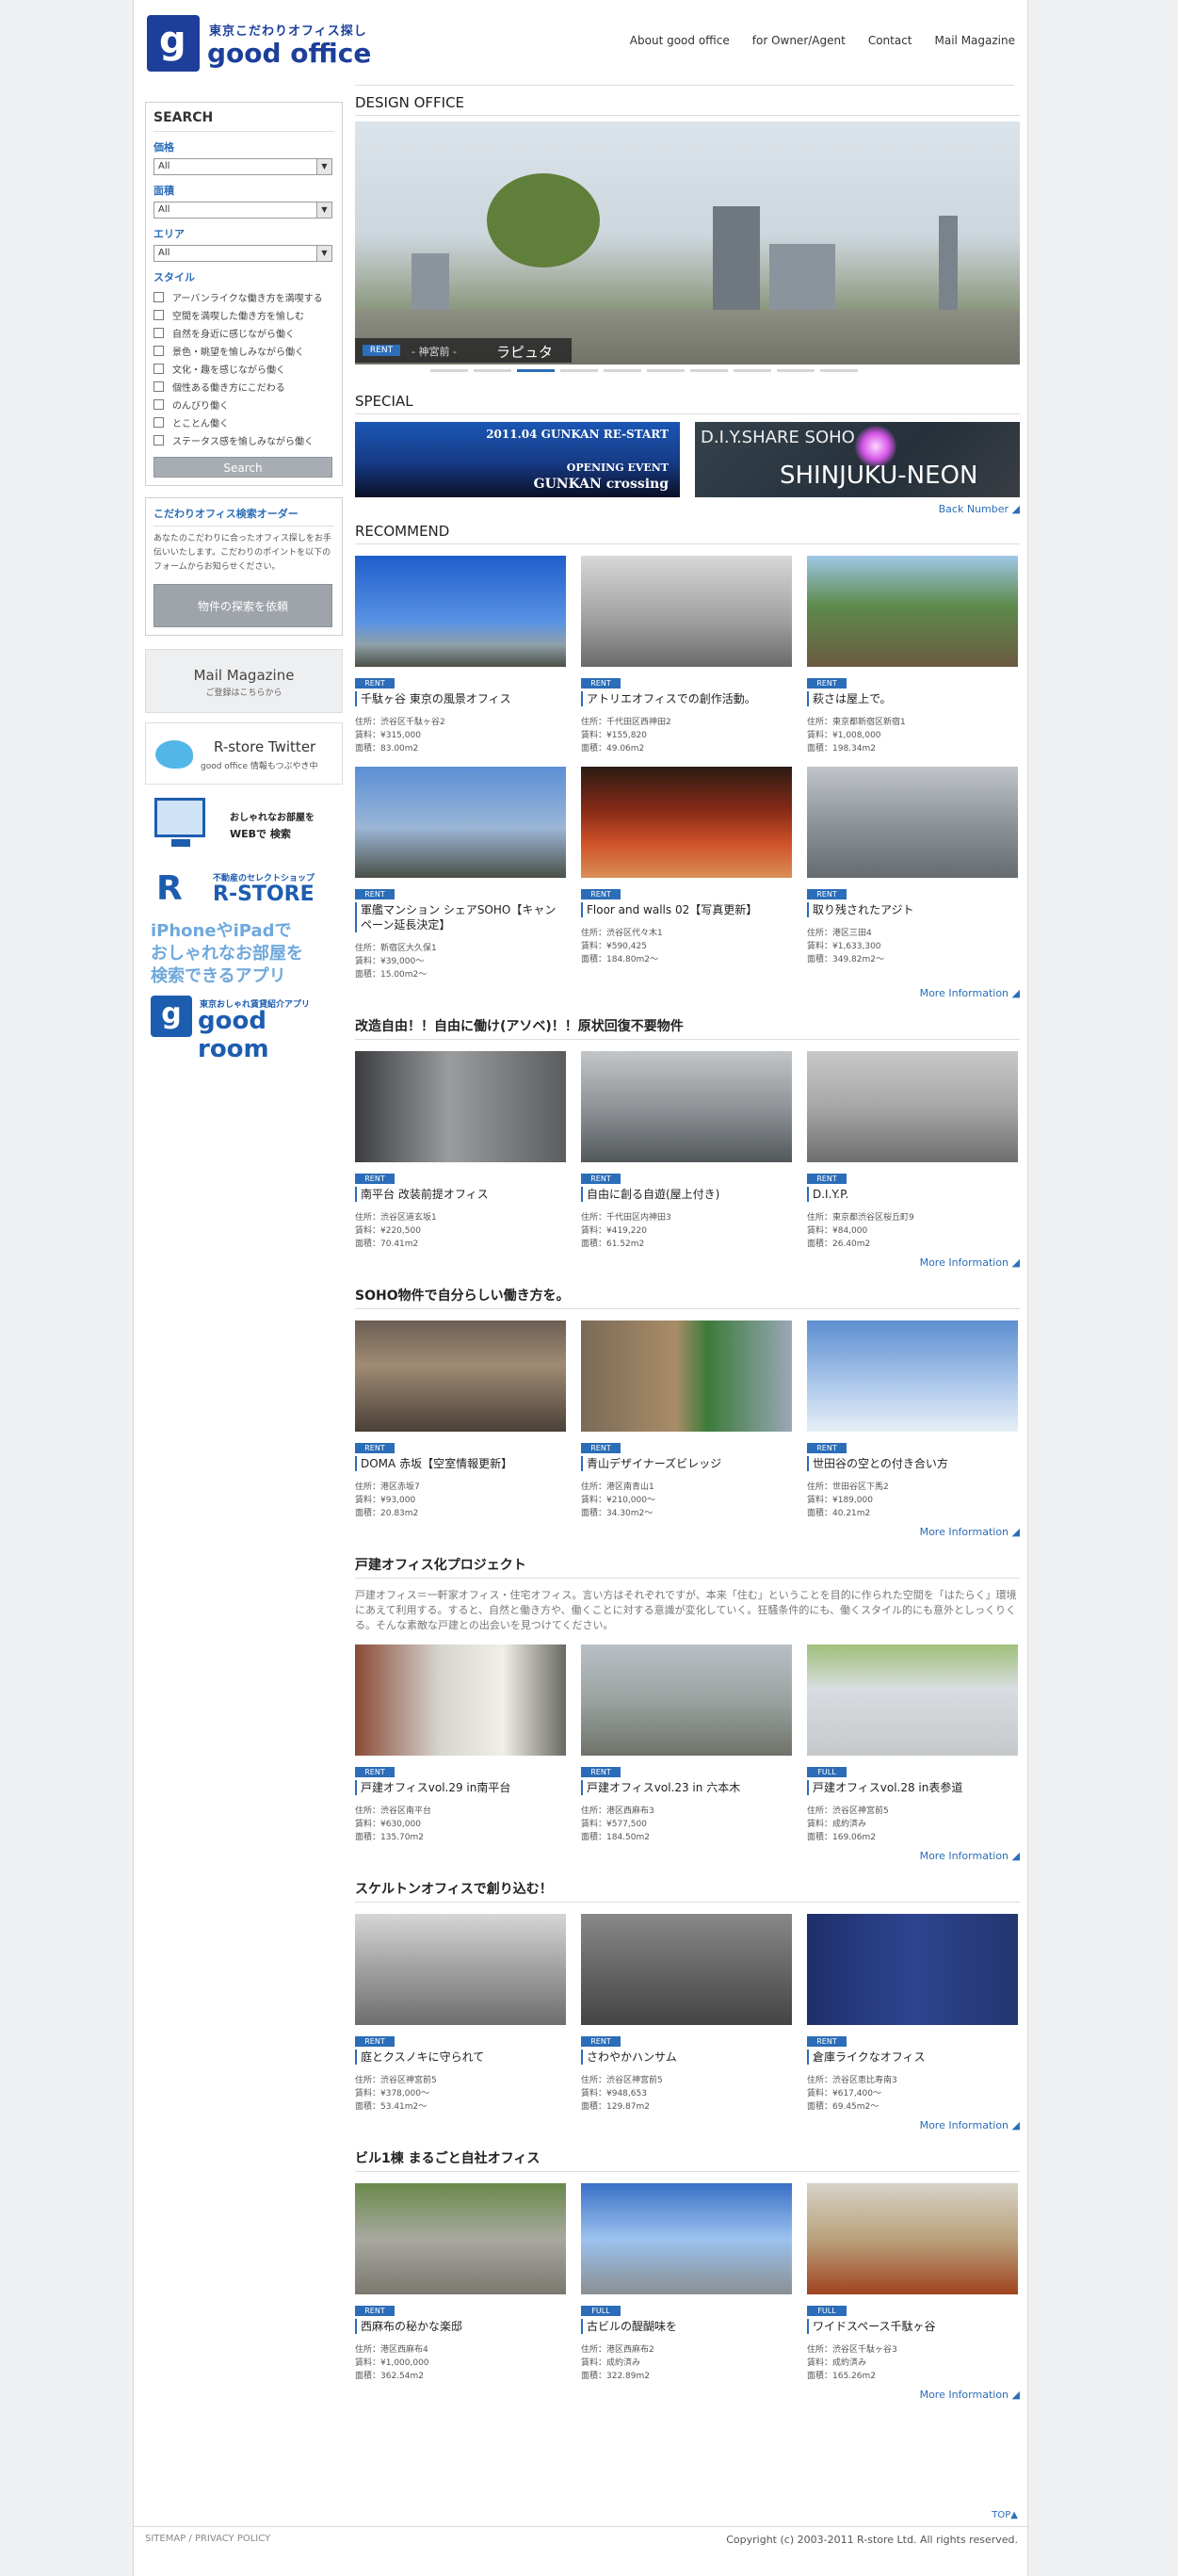  Describe the element at coordinates (912, 698) in the screenshot. I see `property-title-link: 萩さは屋上で。` at that location.